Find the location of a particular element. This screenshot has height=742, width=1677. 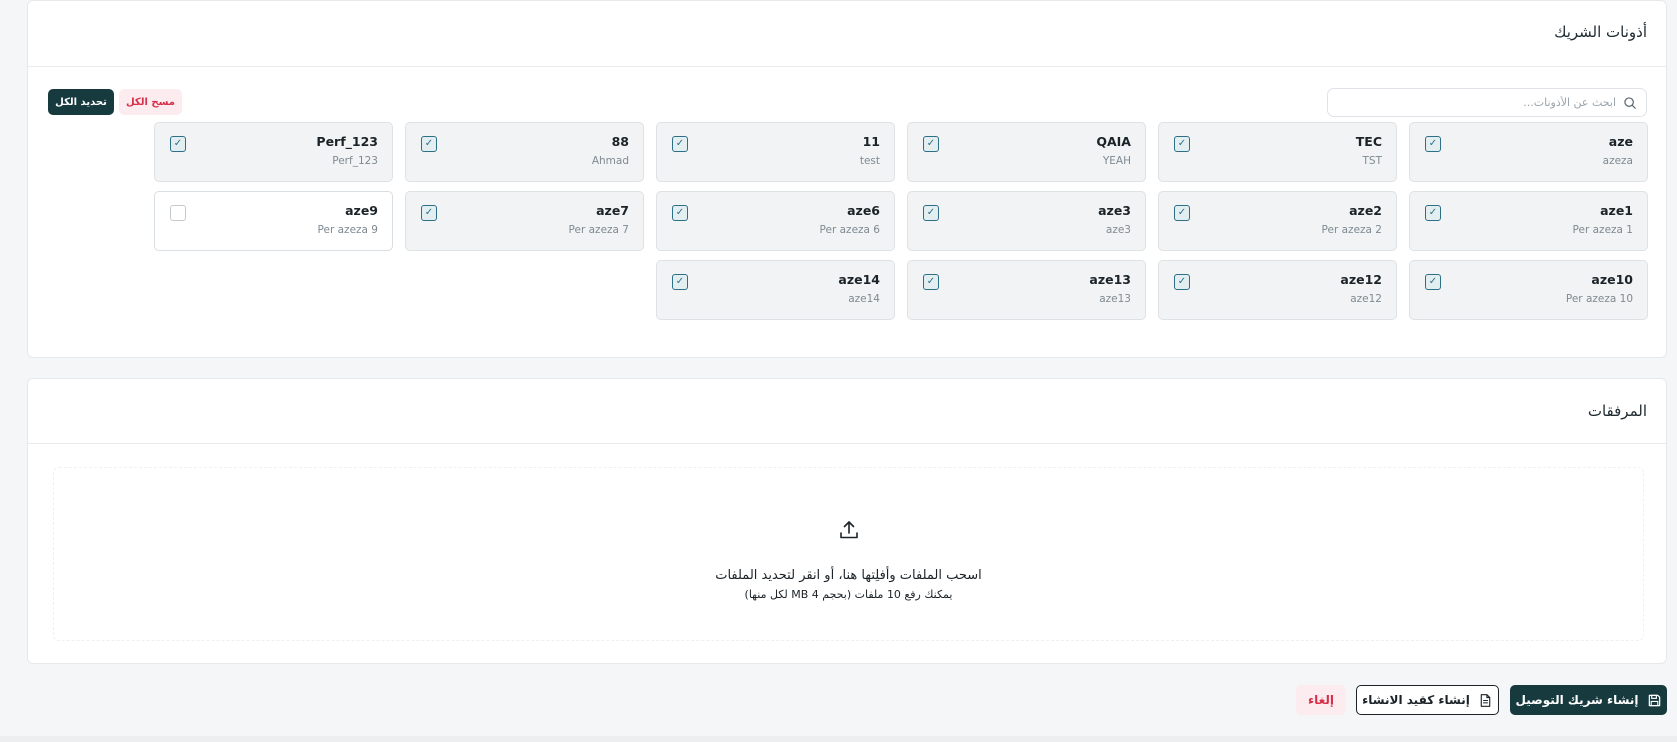

permission-name: aze is located at coordinates (1620, 141).